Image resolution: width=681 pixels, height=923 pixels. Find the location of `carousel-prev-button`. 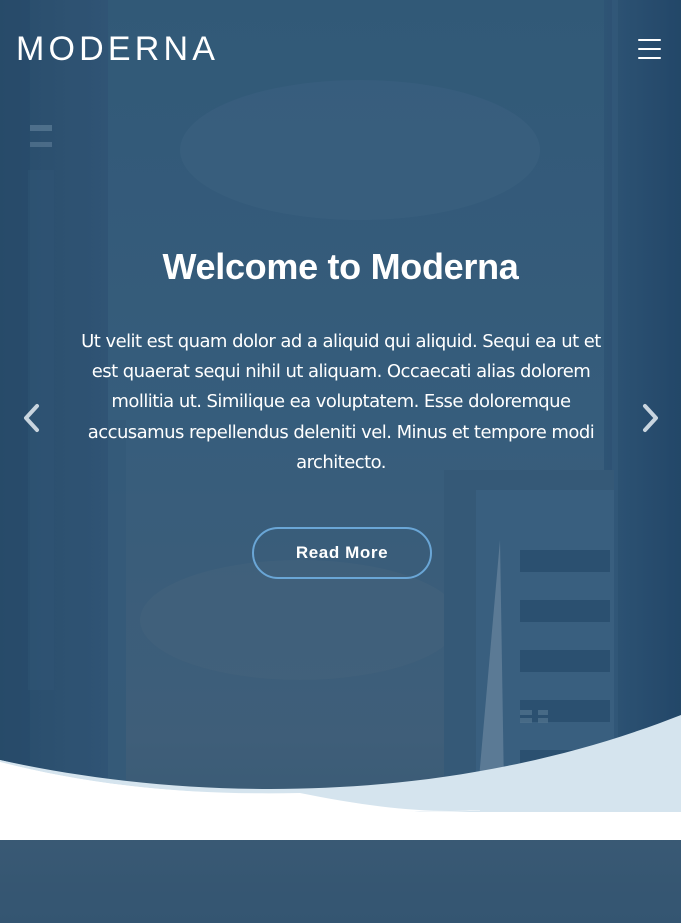

carousel-prev-button is located at coordinates (32, 418).